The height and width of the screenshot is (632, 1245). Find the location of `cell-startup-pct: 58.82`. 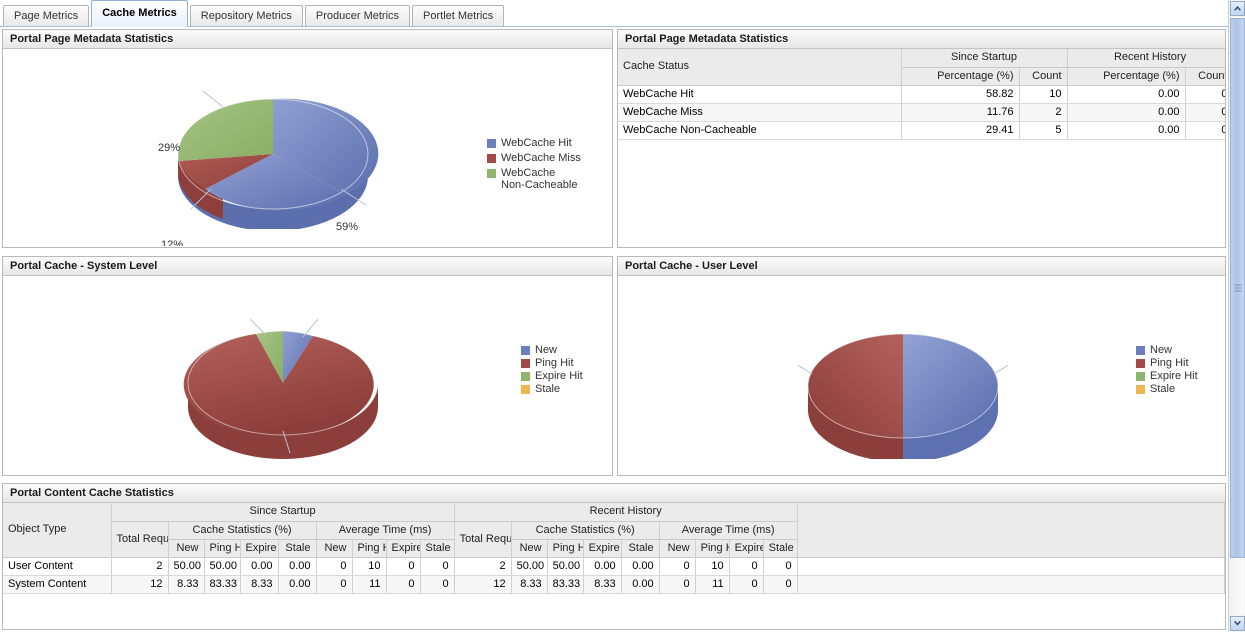

cell-startup-pct: 58.82 is located at coordinates (960, 94).